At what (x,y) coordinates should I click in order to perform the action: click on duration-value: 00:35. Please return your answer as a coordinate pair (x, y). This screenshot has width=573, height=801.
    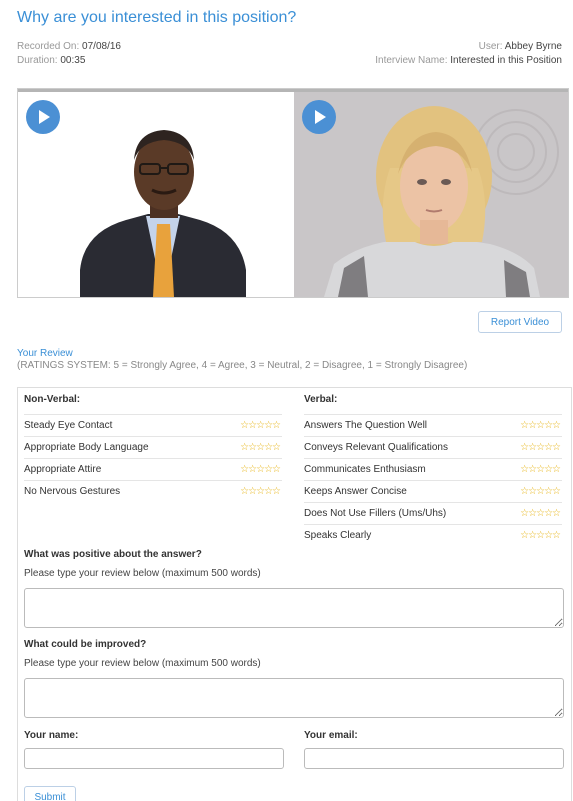
    Looking at the image, I should click on (73, 60).